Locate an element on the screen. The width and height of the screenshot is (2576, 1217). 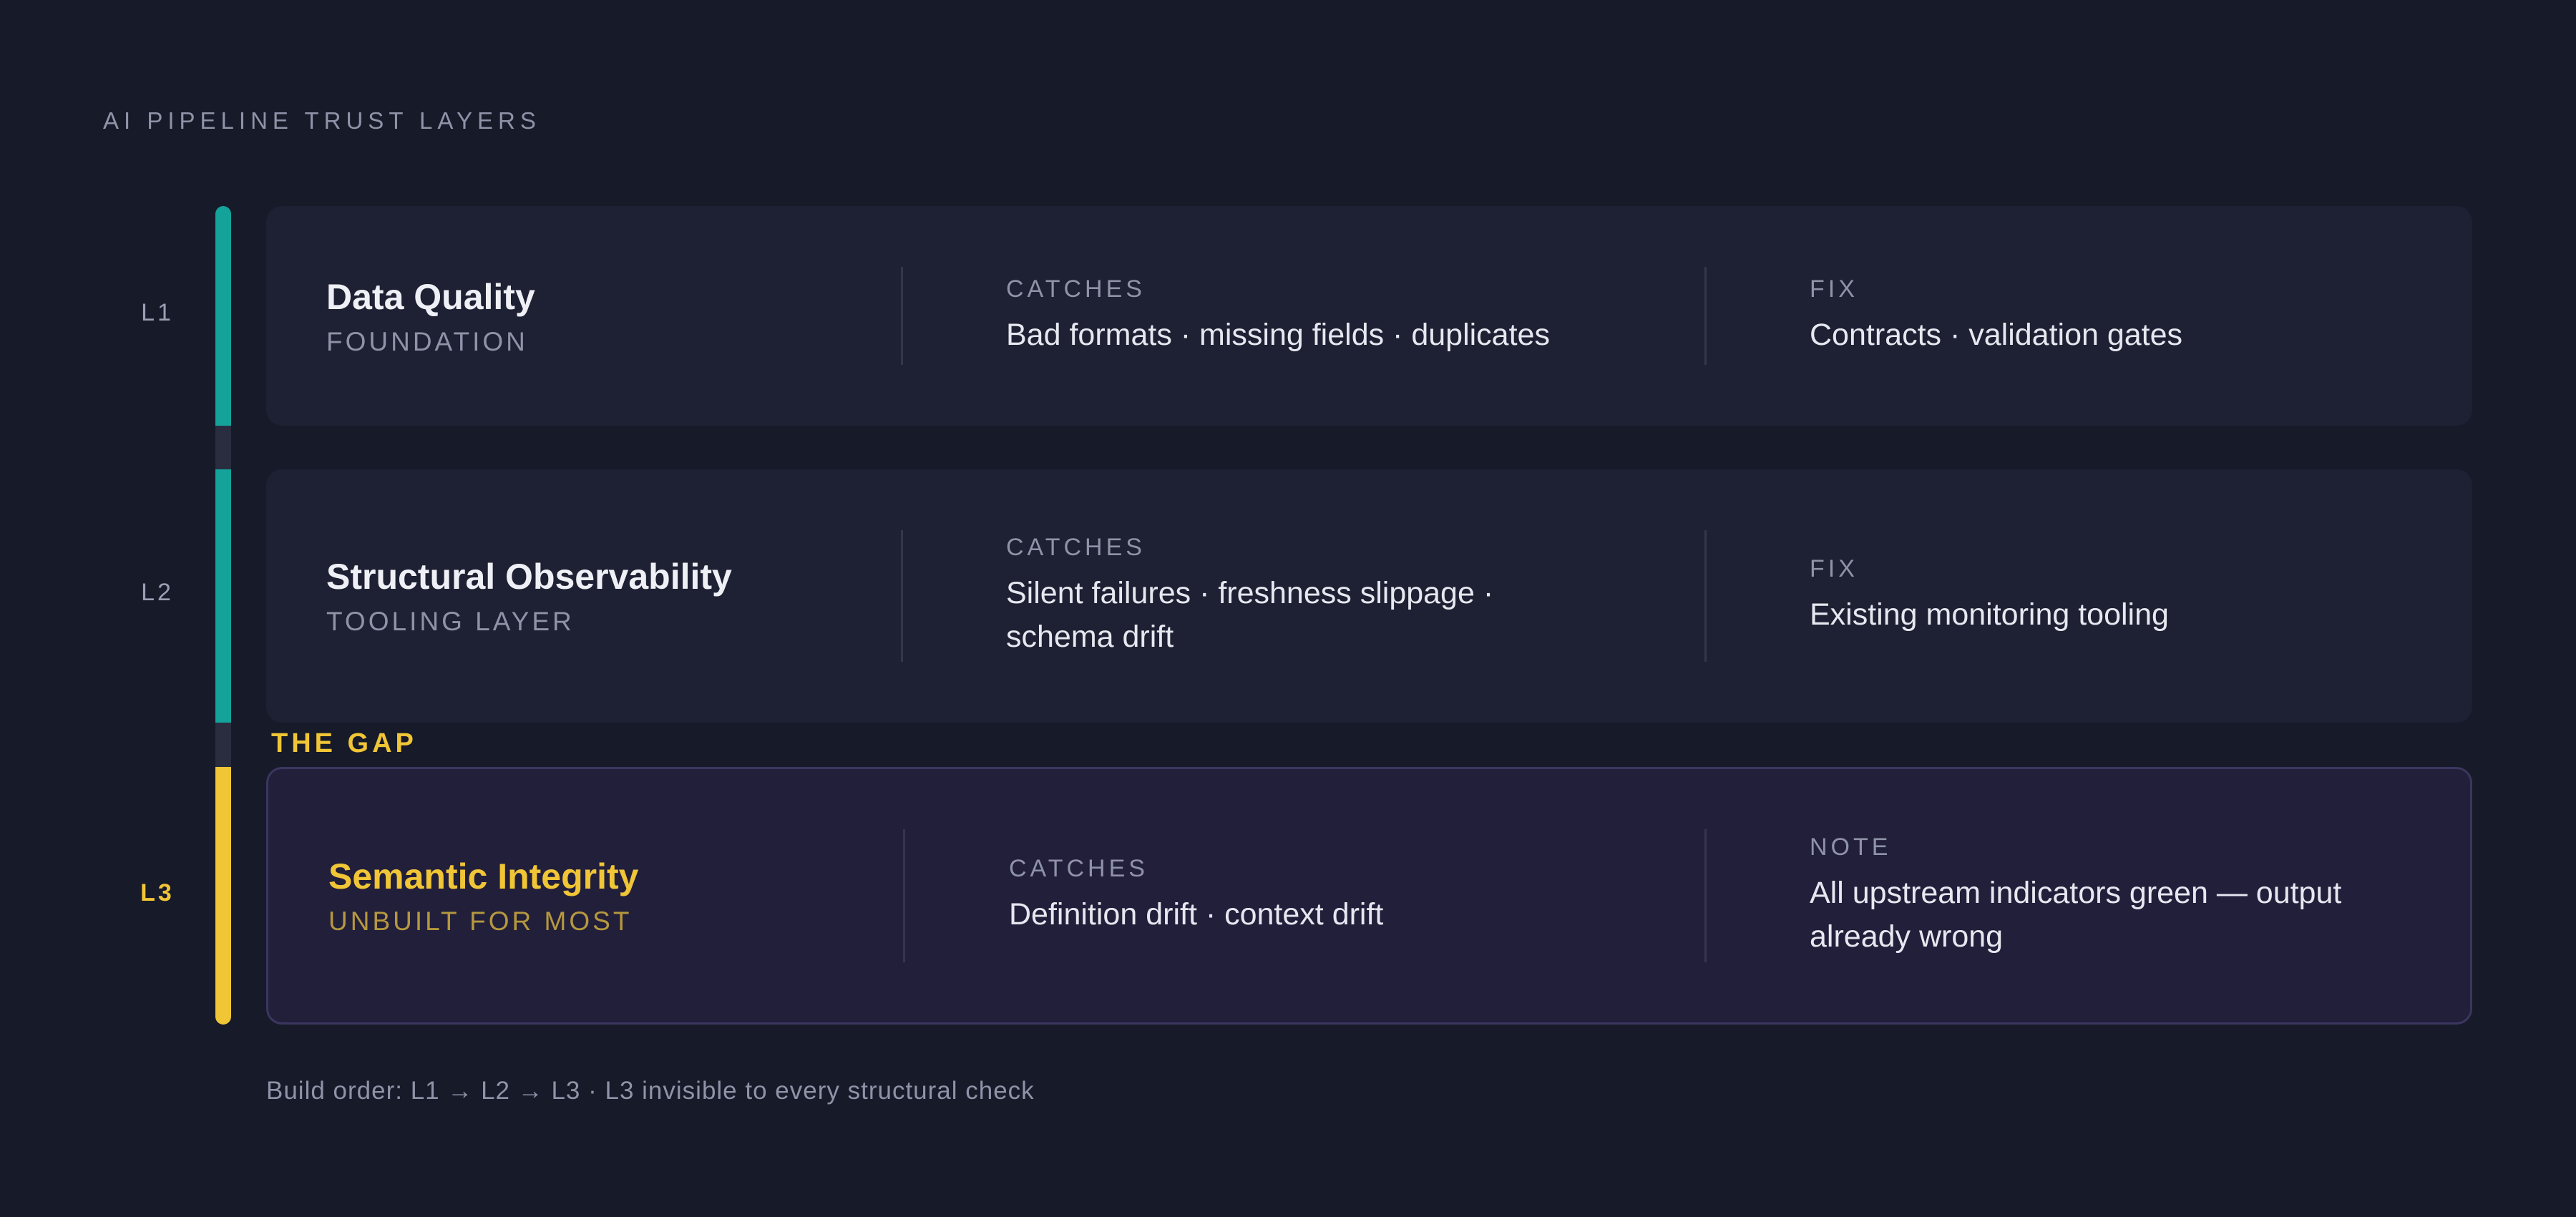
fix-block: FIX Existing monitoring tooling is located at coordinates (2117, 596).